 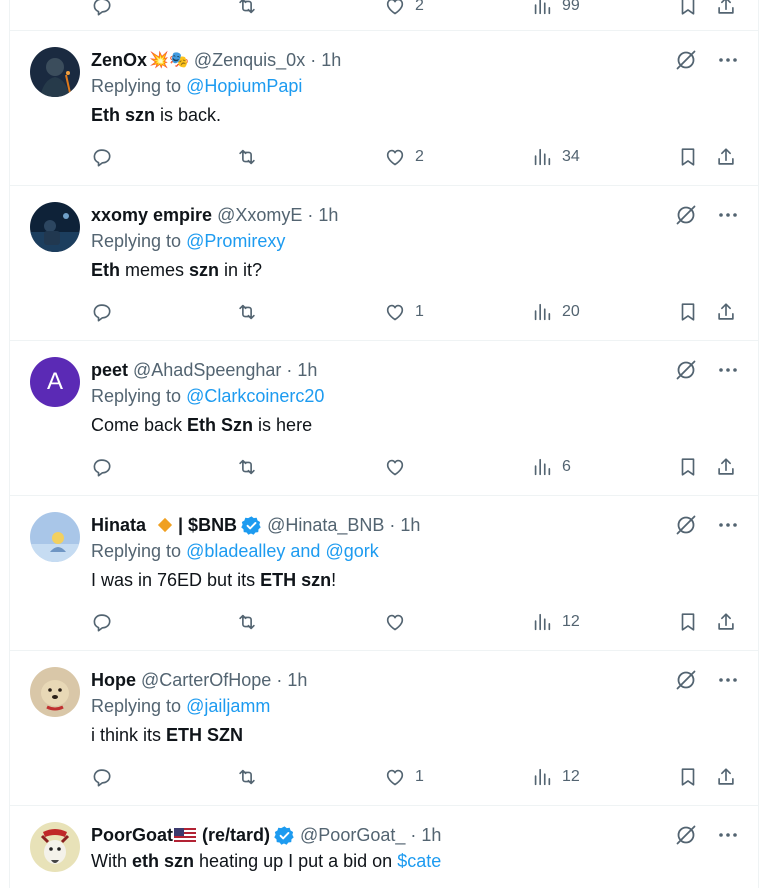 What do you see at coordinates (118, 525) in the screenshot?
I see `display-name: Hinata` at bounding box center [118, 525].